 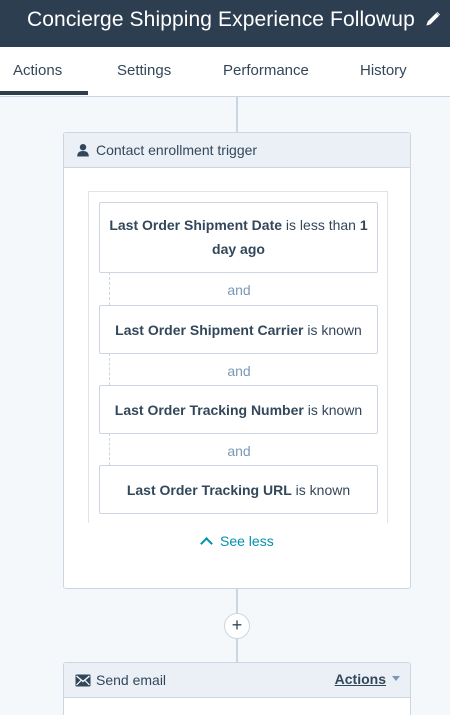 What do you see at coordinates (131, 680) in the screenshot?
I see `action-card-title: Send email` at bounding box center [131, 680].